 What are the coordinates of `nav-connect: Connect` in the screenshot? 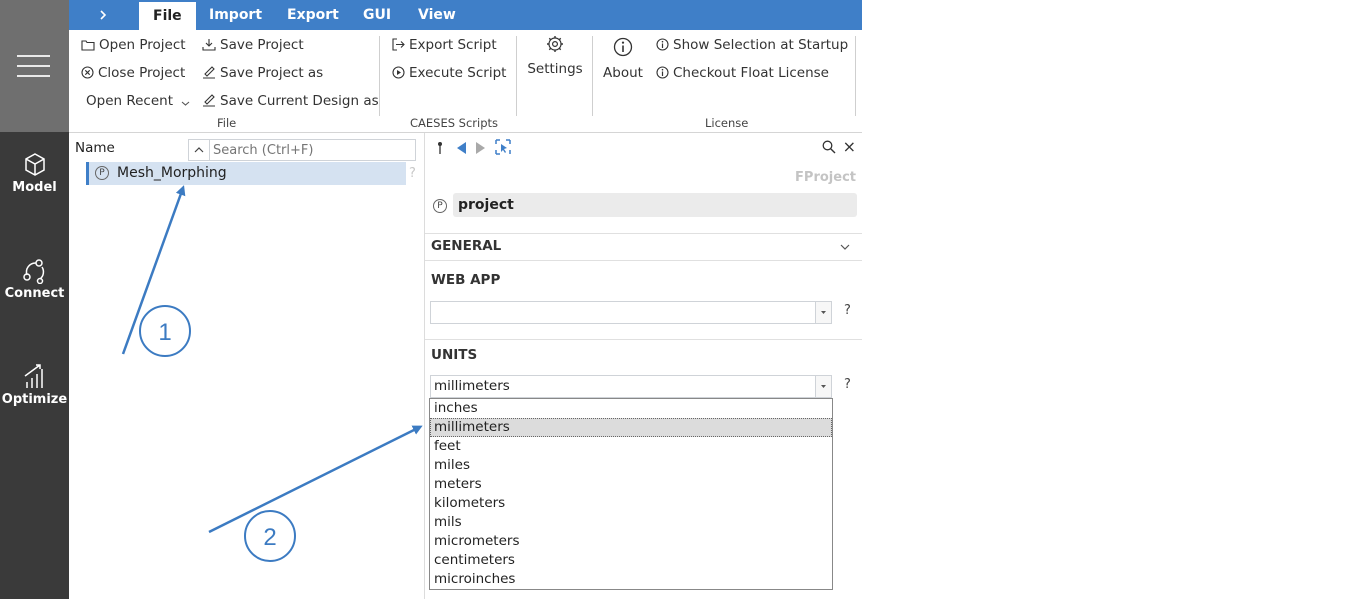 It's located at (34, 279).